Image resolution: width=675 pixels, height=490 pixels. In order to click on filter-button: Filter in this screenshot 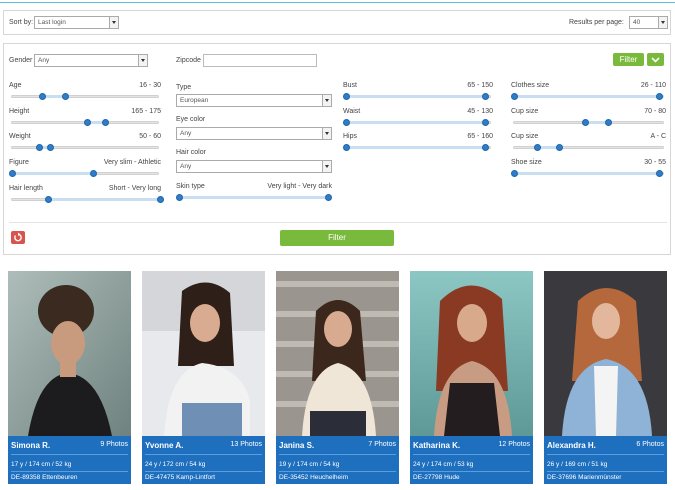, I will do `click(337, 238)`.